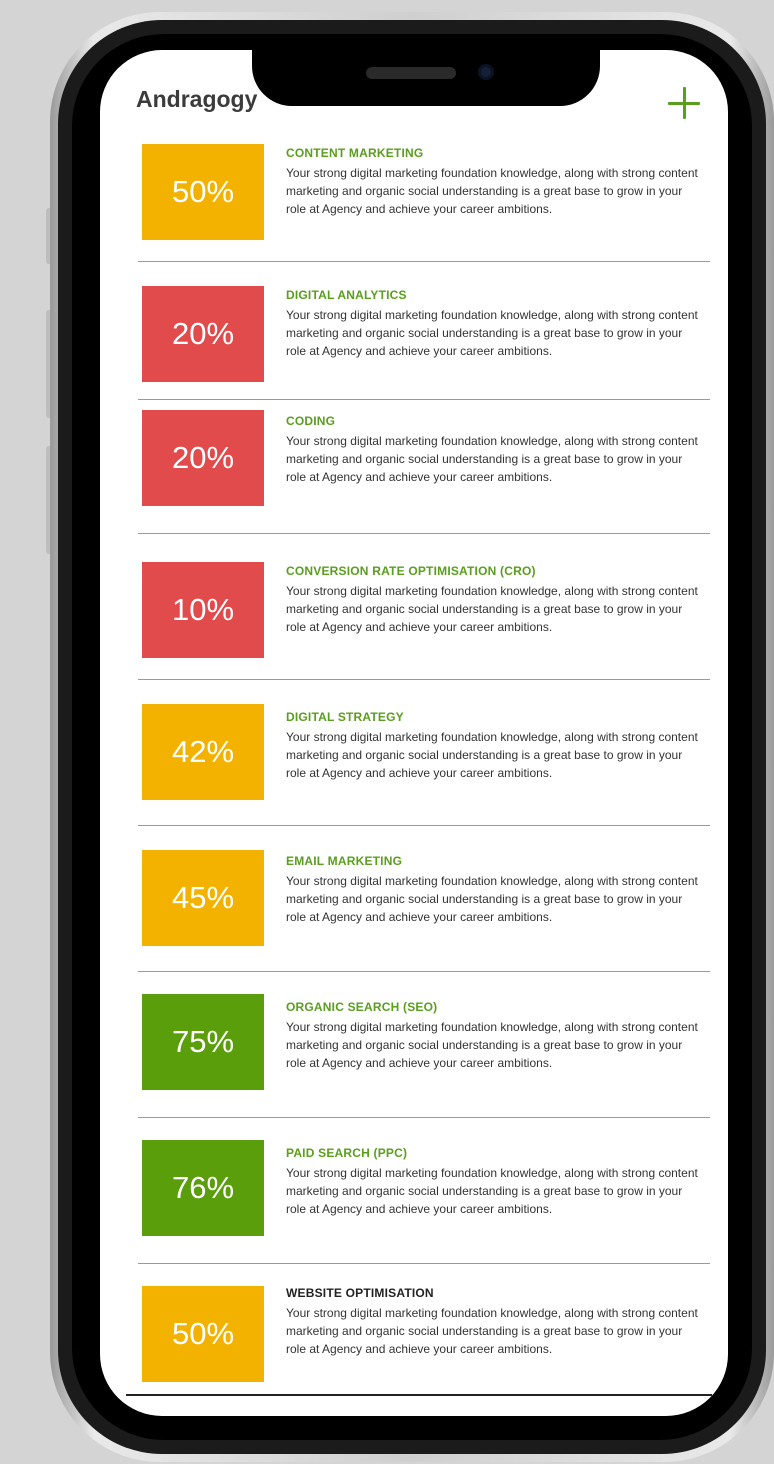 The height and width of the screenshot is (1464, 774). What do you see at coordinates (362, 1007) in the screenshot?
I see `skill-name: ORGANIC SEARCH (SEO)` at bounding box center [362, 1007].